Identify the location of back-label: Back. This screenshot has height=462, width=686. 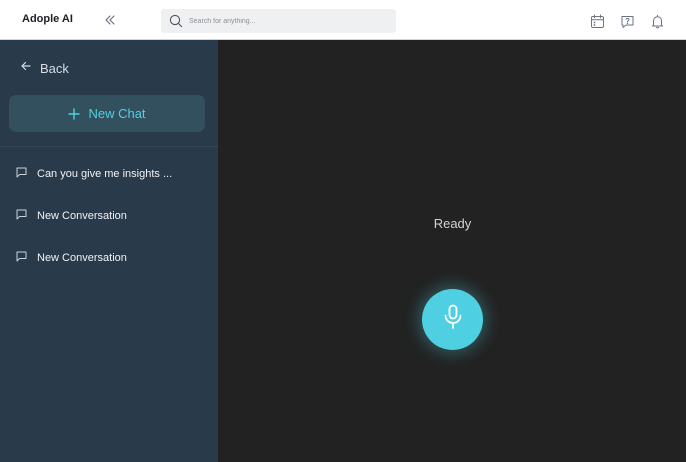
(54, 68).